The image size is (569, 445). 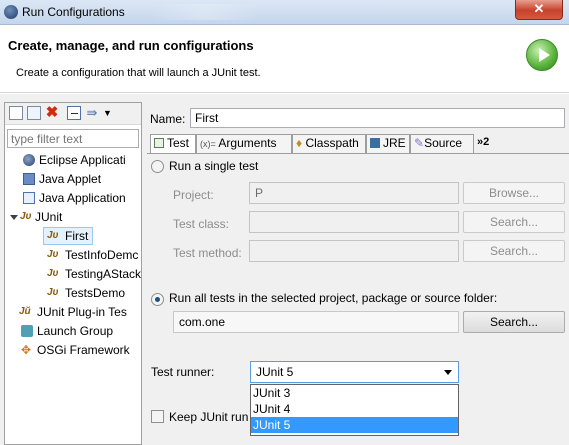 I want to click on tab-arguments: (x)= Arguments, so click(x=244, y=143).